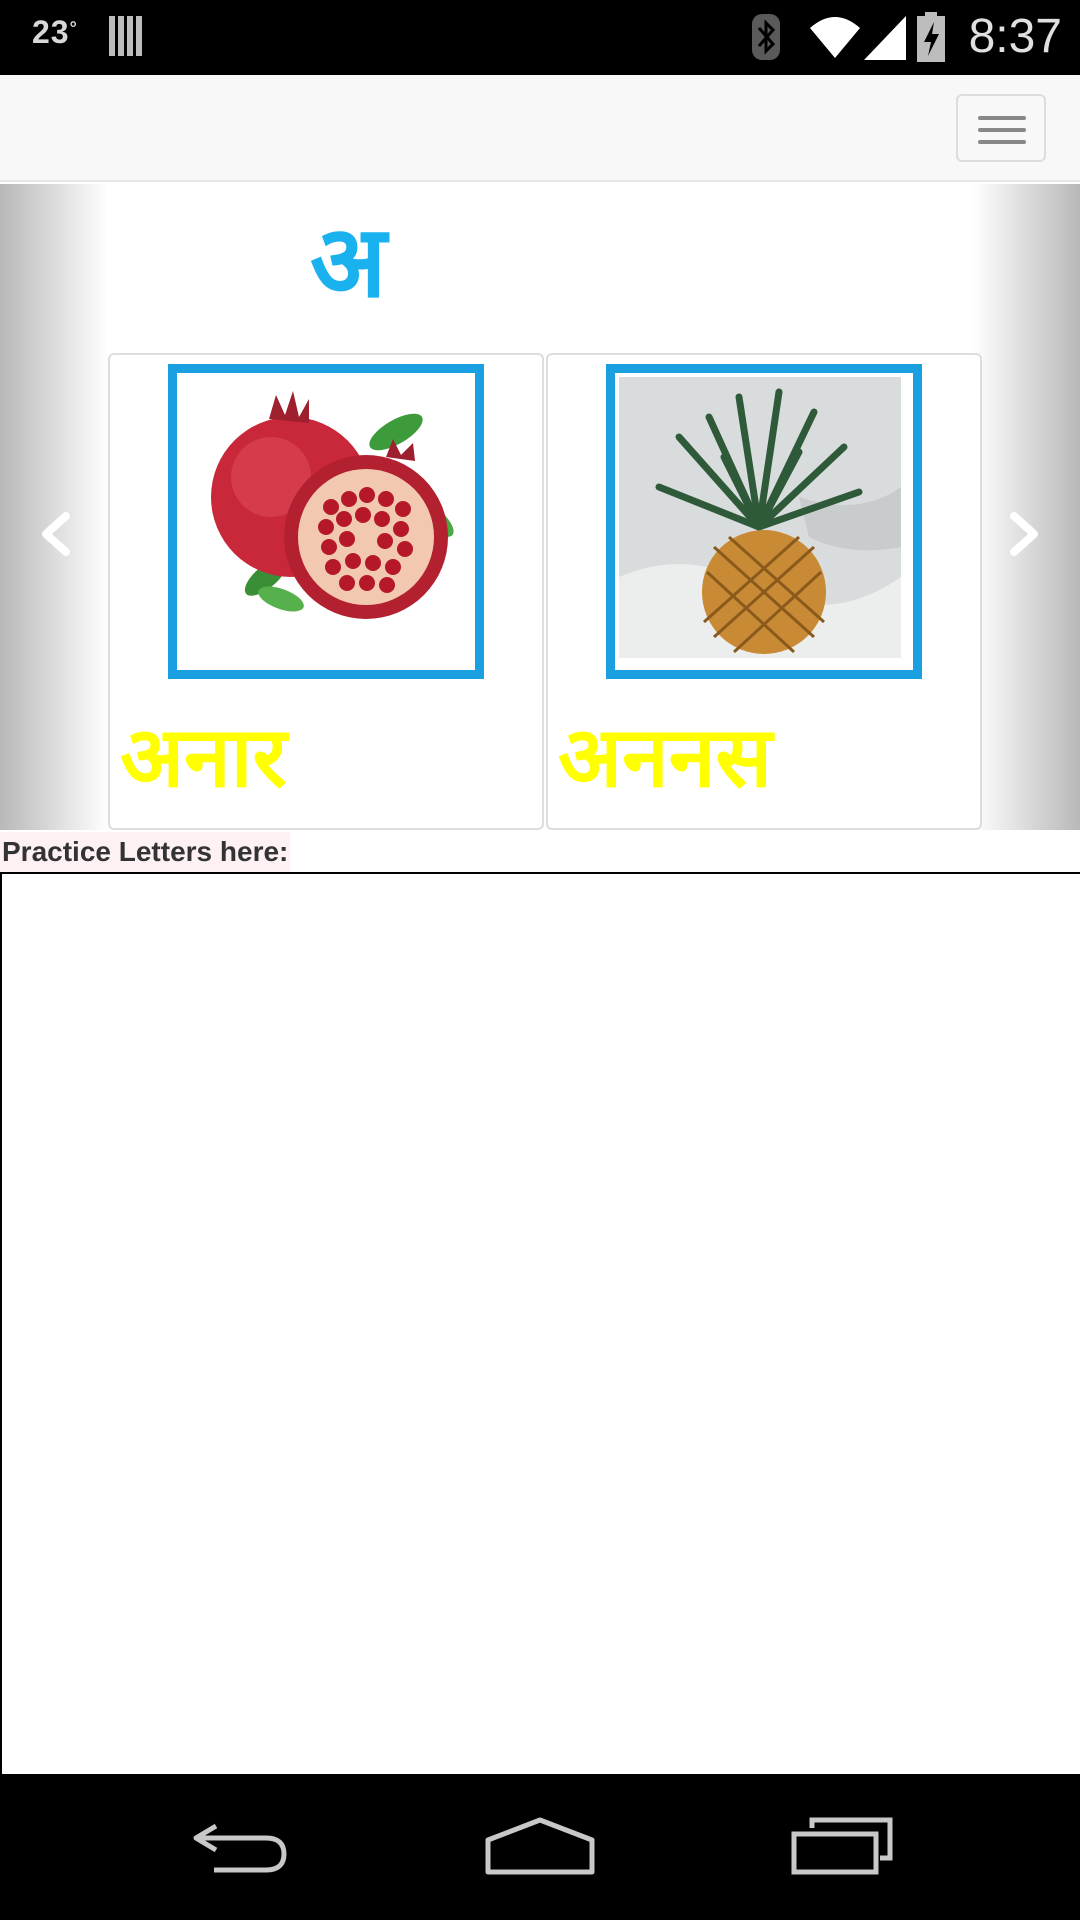  What do you see at coordinates (540, 37) in the screenshot?
I see `status-bar: 23° 8:37` at bounding box center [540, 37].